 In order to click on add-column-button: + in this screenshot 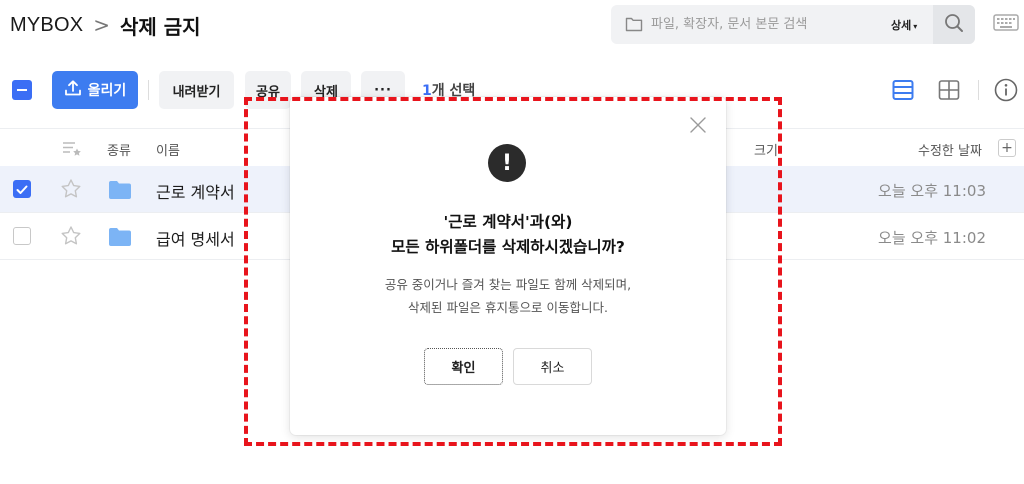, I will do `click(1007, 148)`.